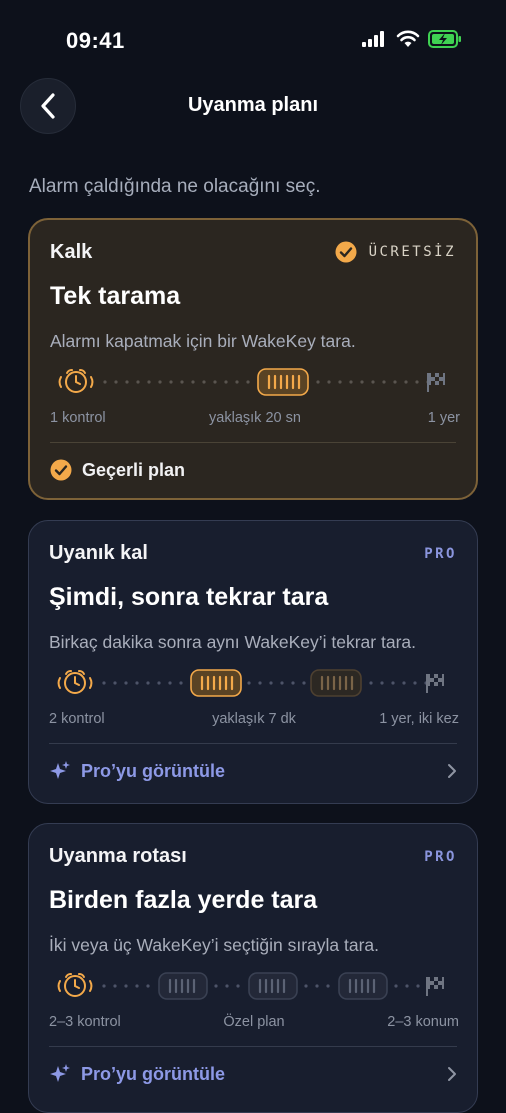 The image size is (506, 1113). I want to click on plan-locations: 2–3 konum, so click(423, 1022).